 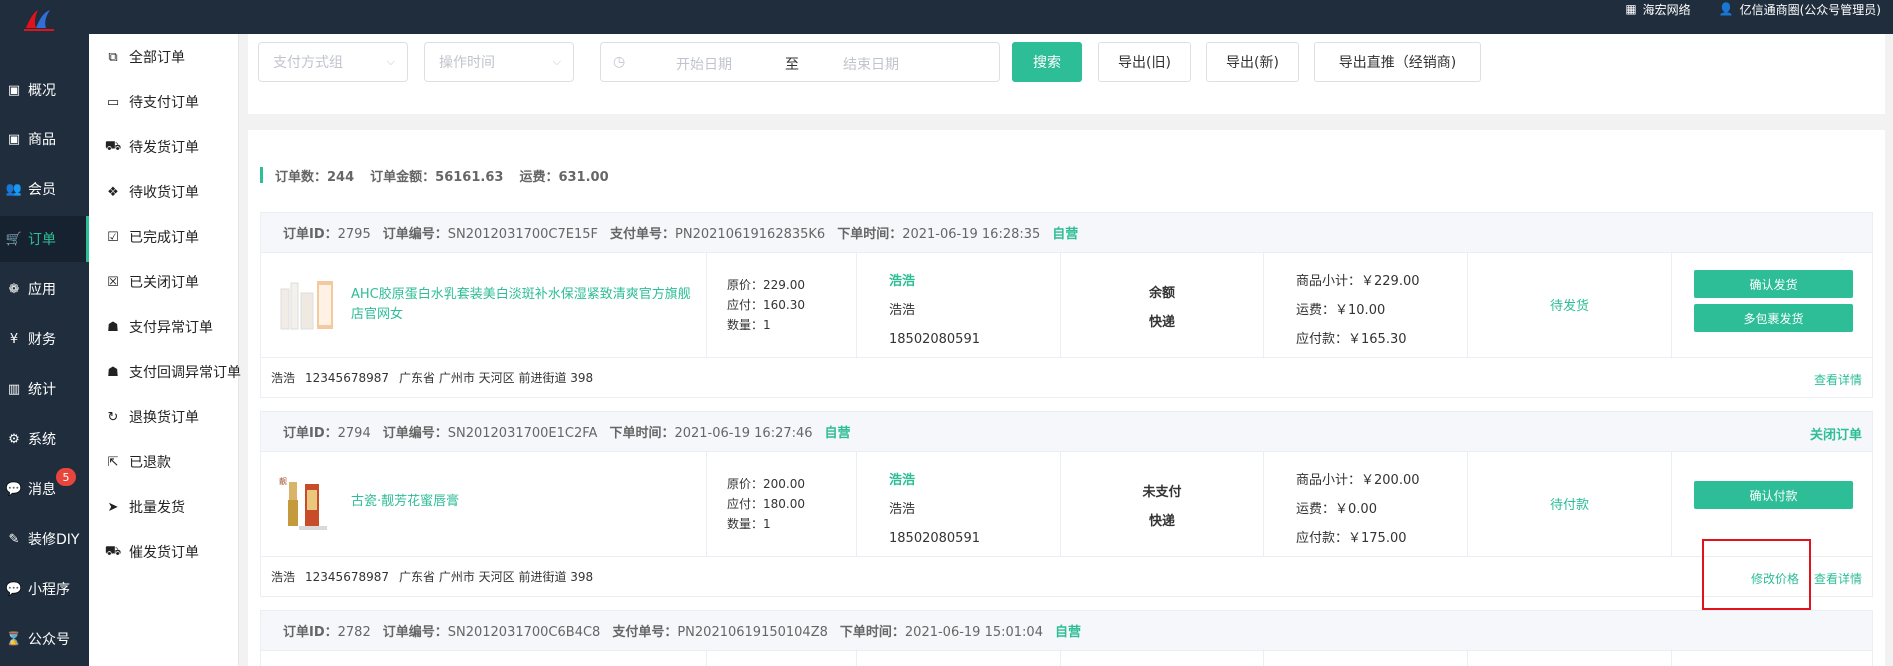 I want to click on submenu-callback-exception: ☗ 支付回调异常订单, so click(x=173, y=372).